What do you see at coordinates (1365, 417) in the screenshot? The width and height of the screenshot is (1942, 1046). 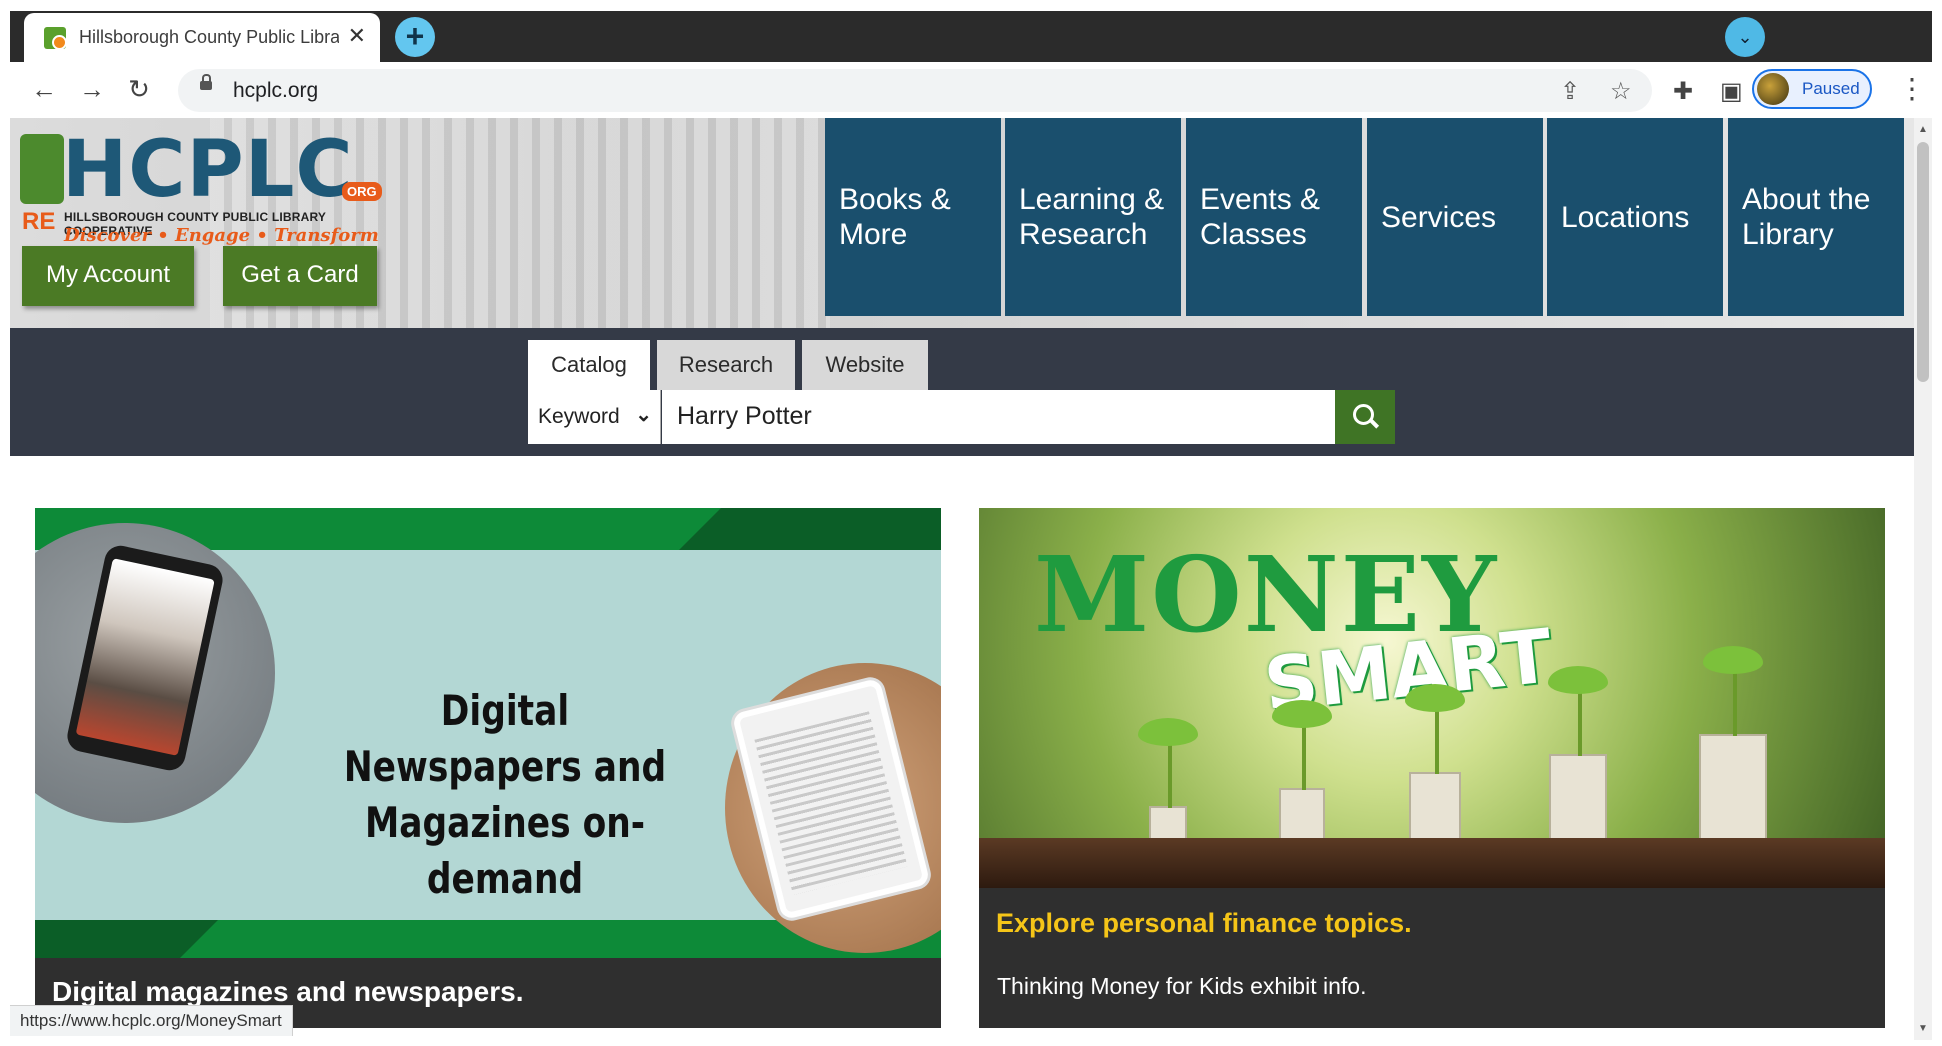 I see `search-button` at bounding box center [1365, 417].